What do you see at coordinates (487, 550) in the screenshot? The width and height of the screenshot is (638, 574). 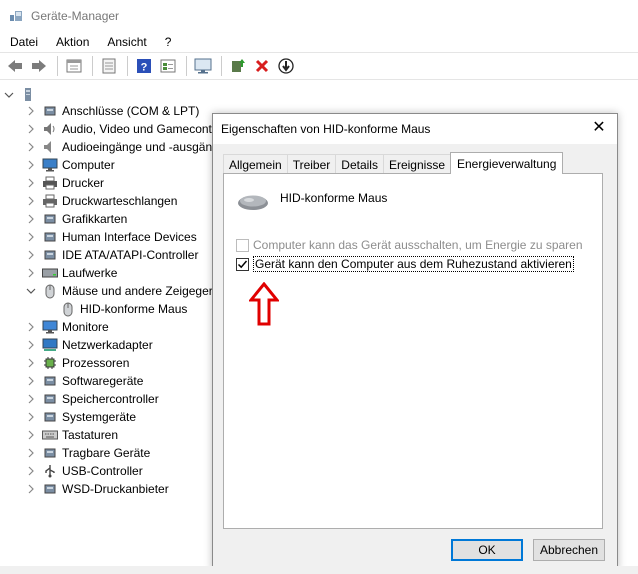 I see `ok-button: OK` at bounding box center [487, 550].